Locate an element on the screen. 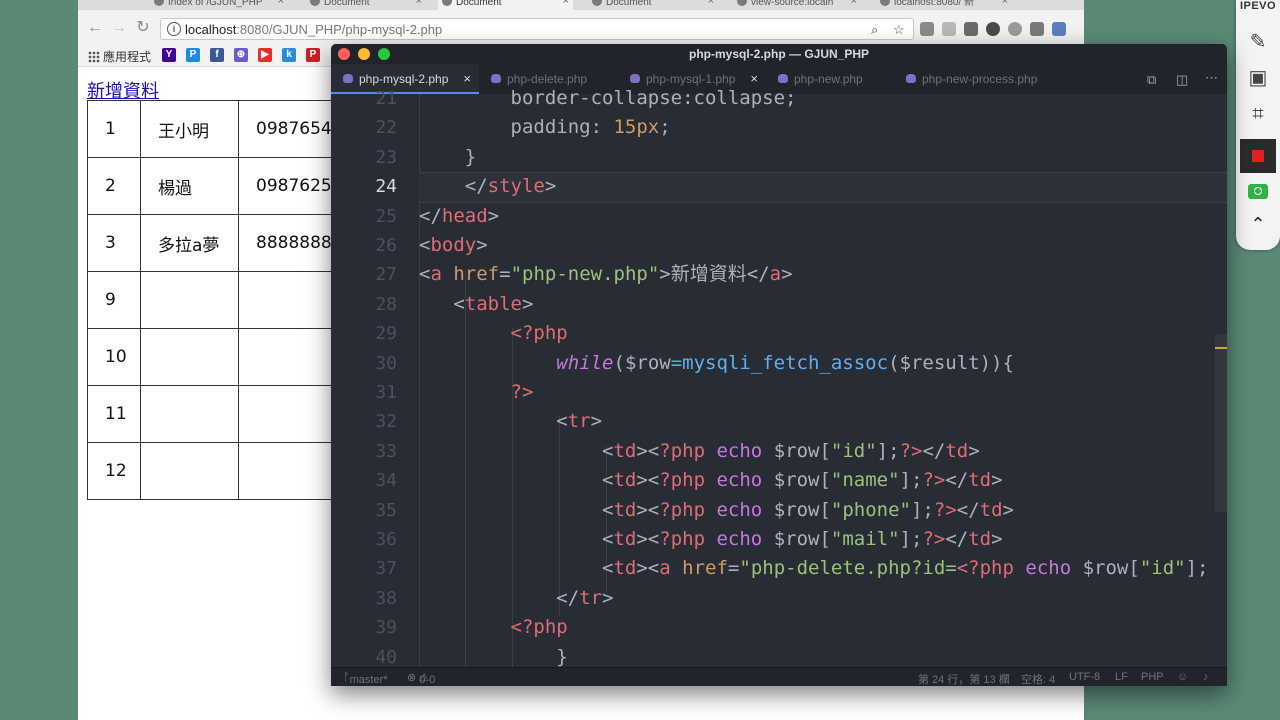  code-line: <?php is located at coordinates (539, 627).